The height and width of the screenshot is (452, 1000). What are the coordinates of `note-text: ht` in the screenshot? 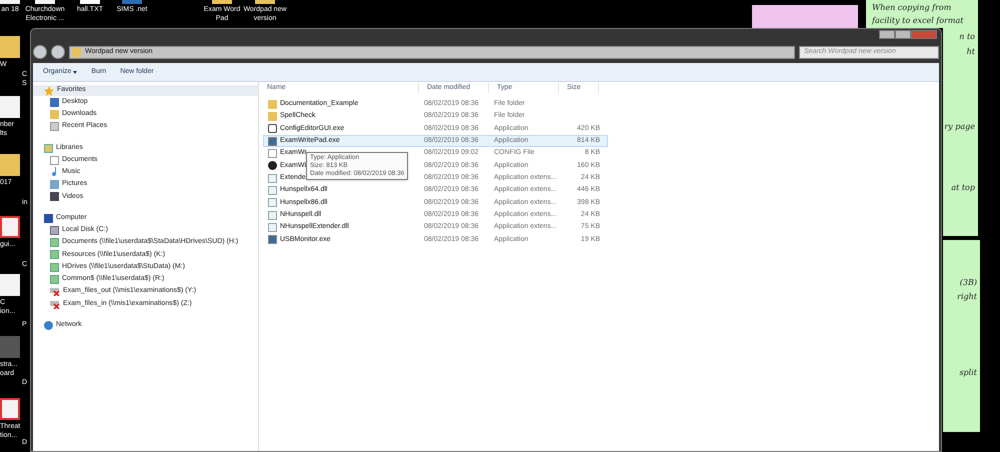 It's located at (970, 52).